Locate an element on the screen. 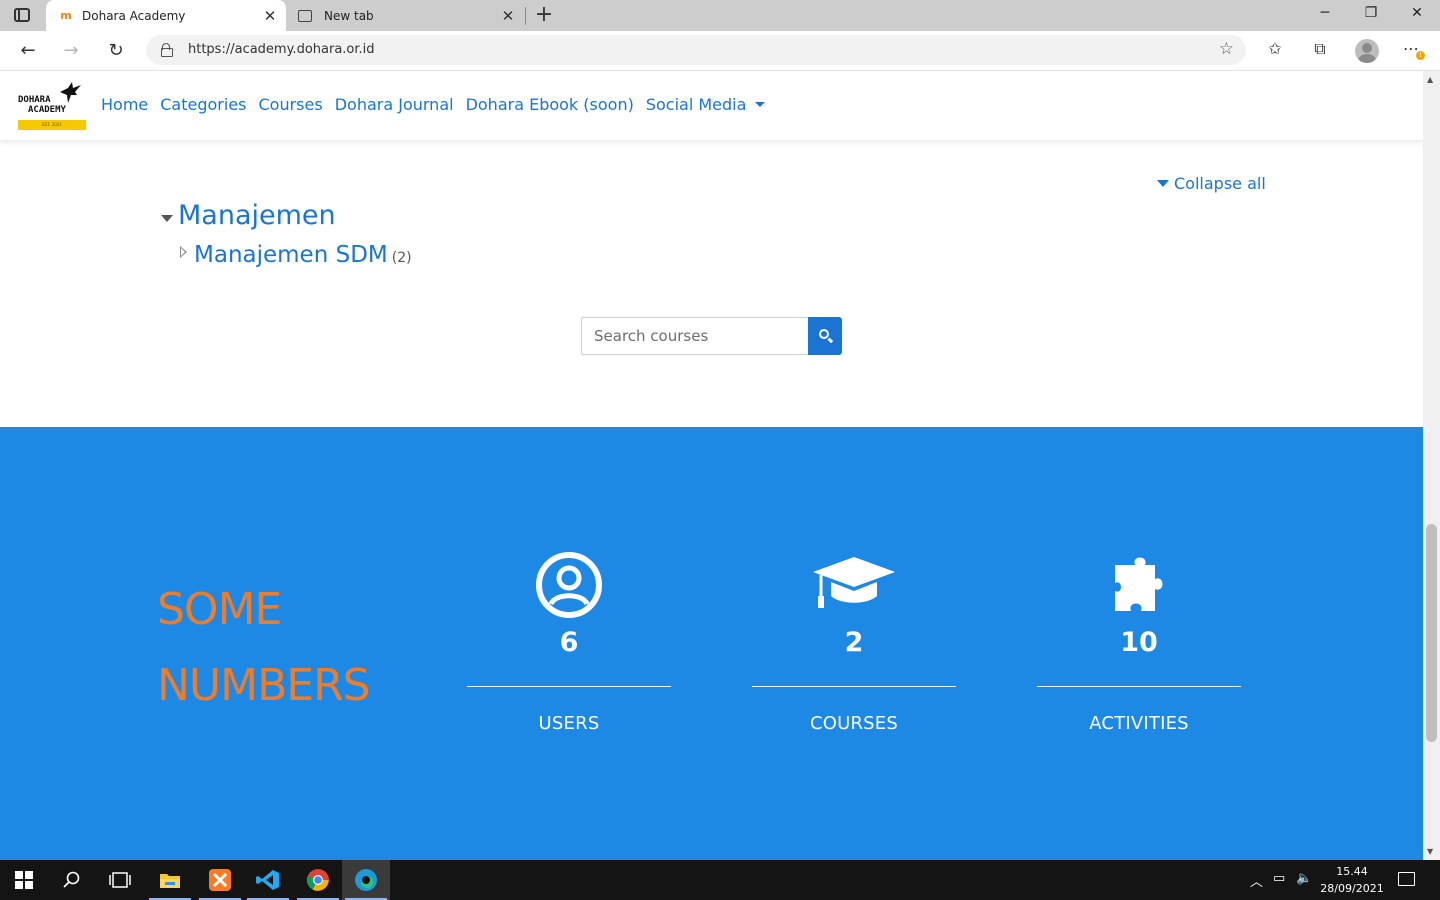 This screenshot has width=1440, height=900. page-scrollbar: ▲ ▼ is located at coordinates (1431, 465).